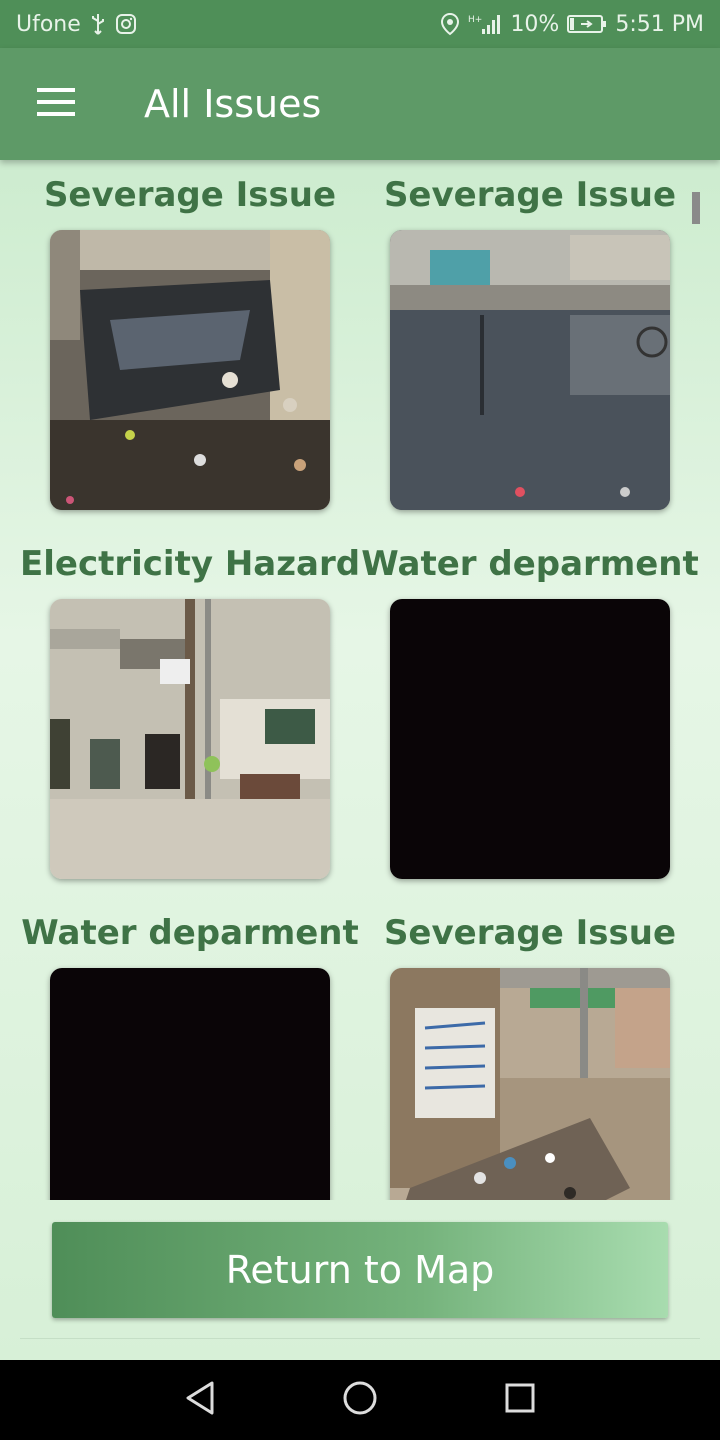 The image size is (720, 1440). What do you see at coordinates (48, 24) in the screenshot?
I see `carrier-label: Ufone` at bounding box center [48, 24].